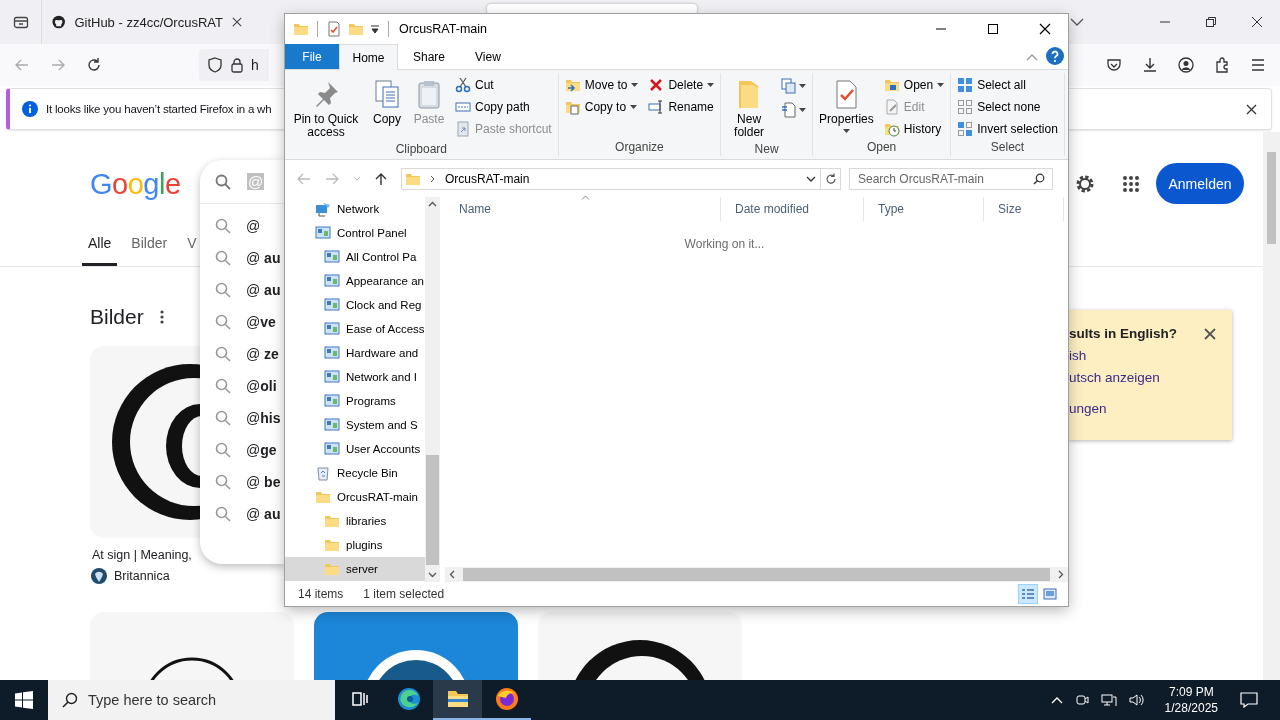 The height and width of the screenshot is (720, 1280). Describe the element at coordinates (429, 56) in the screenshot. I see `ribbon-tab: Share` at that location.